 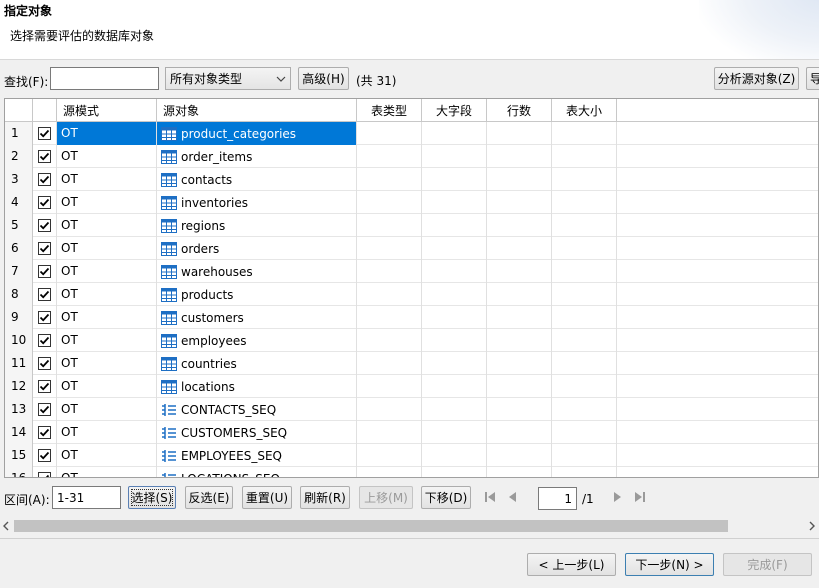 What do you see at coordinates (640, 497) in the screenshot?
I see `last-page-icon` at bounding box center [640, 497].